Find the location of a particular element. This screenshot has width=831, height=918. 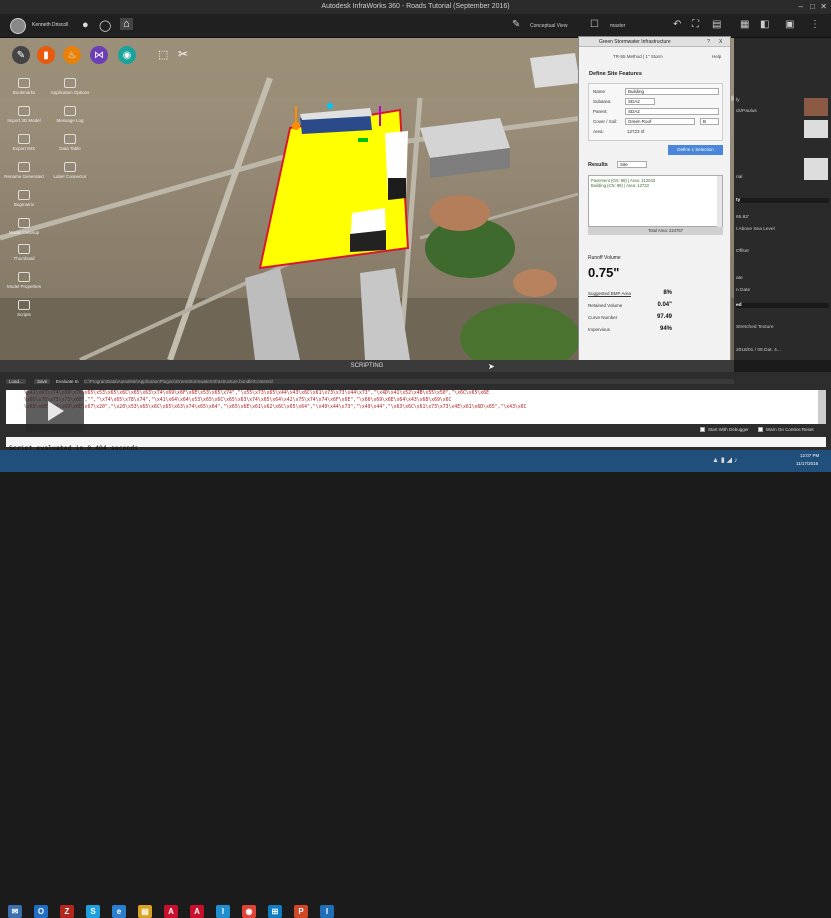

cover-select: Green Roof is located at coordinates (660, 121).